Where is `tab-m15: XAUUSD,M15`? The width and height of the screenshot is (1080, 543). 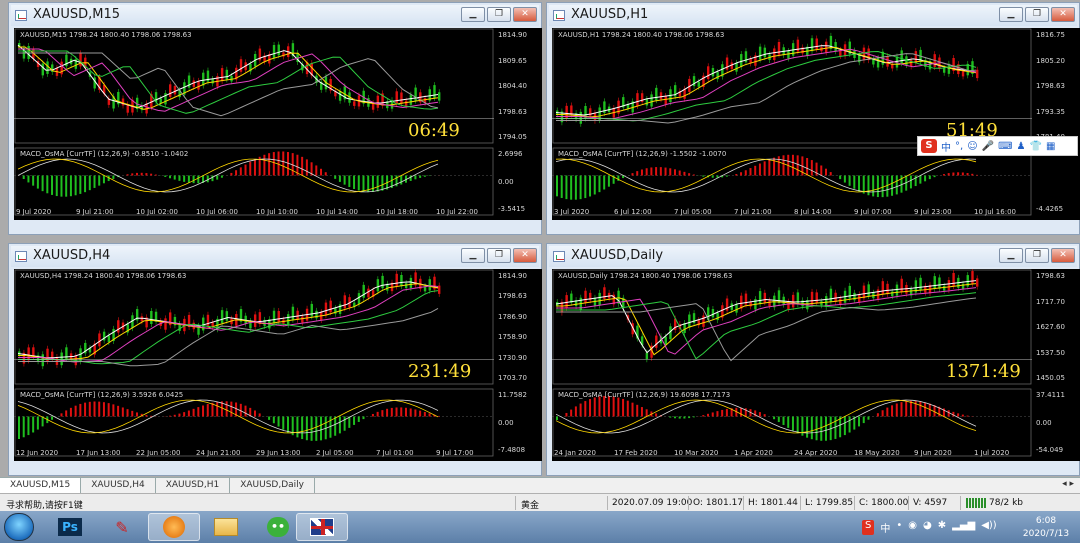 tab-m15: XAUUSD,M15 is located at coordinates (41, 485).